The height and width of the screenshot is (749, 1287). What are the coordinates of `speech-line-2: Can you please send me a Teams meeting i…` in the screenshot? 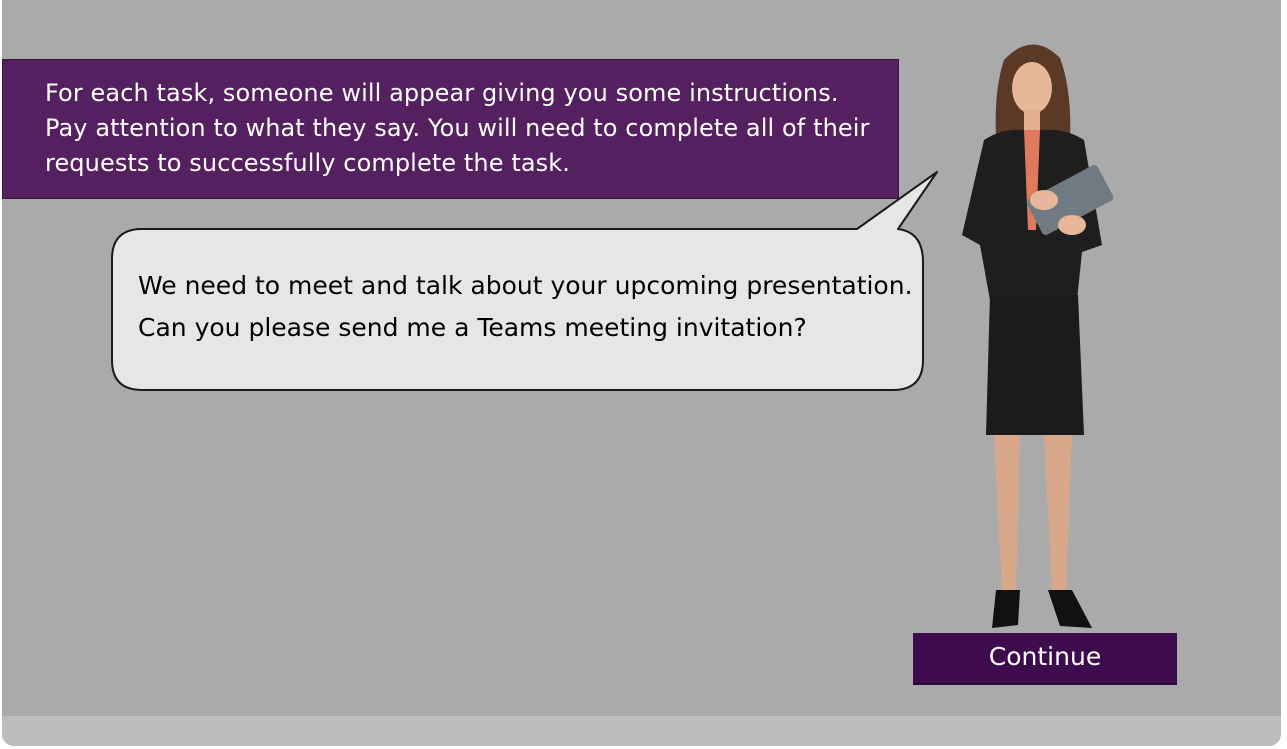 It's located at (472, 327).